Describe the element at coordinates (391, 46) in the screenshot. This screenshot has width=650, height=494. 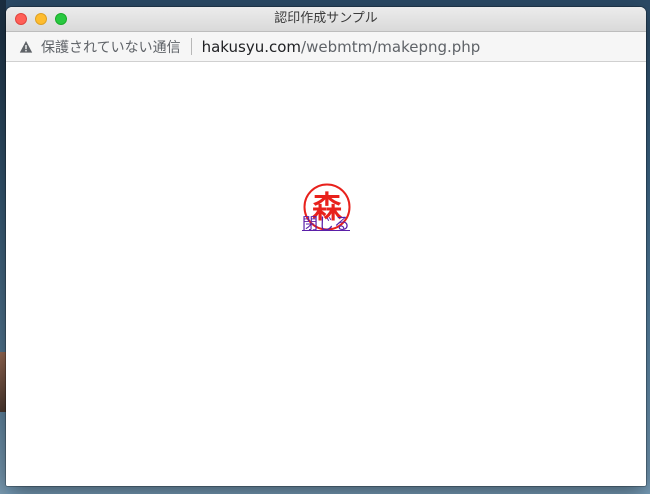
I see `url-path: /webmtm/makepng.php` at that location.